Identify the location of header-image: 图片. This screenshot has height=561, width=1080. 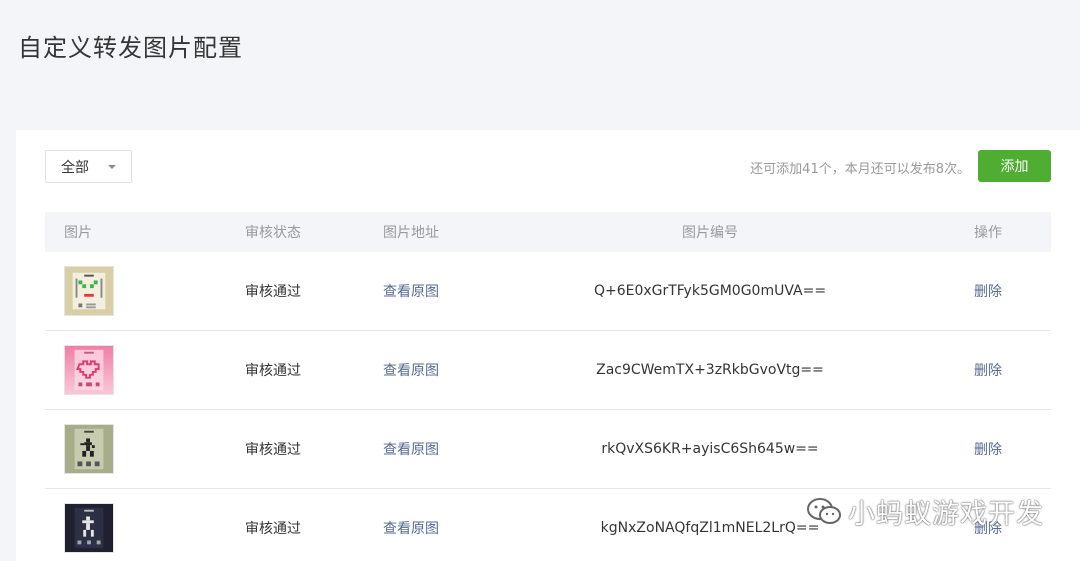
(78, 233).